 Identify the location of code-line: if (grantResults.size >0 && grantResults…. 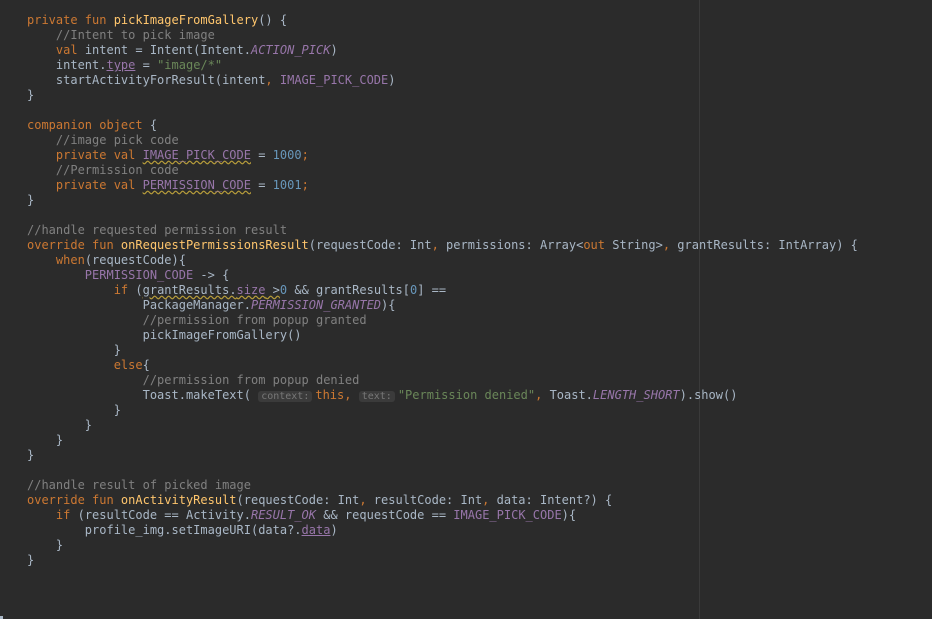
(479, 290).